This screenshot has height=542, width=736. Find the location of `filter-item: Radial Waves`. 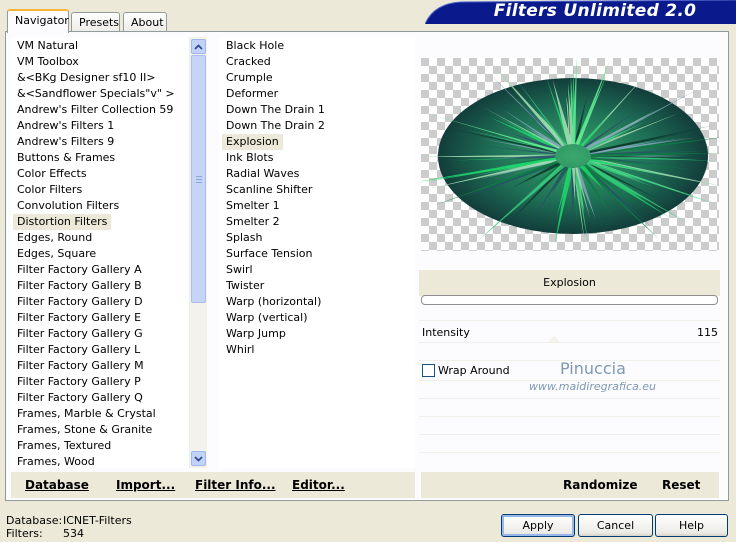

filter-item: Radial Waves is located at coordinates (317, 174).